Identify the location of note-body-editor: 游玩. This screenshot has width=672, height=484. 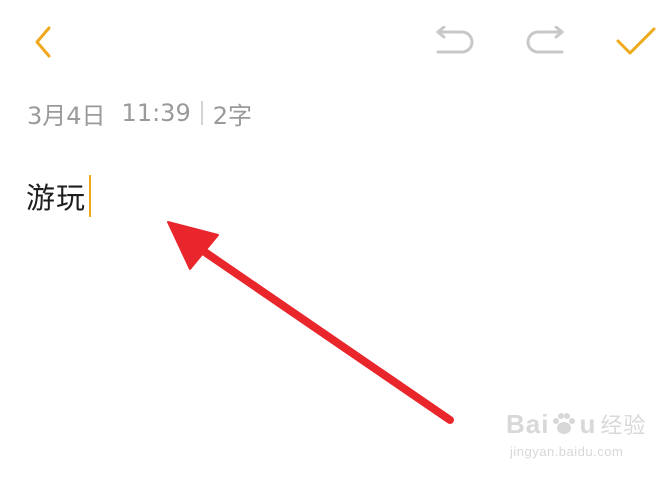
(59, 196).